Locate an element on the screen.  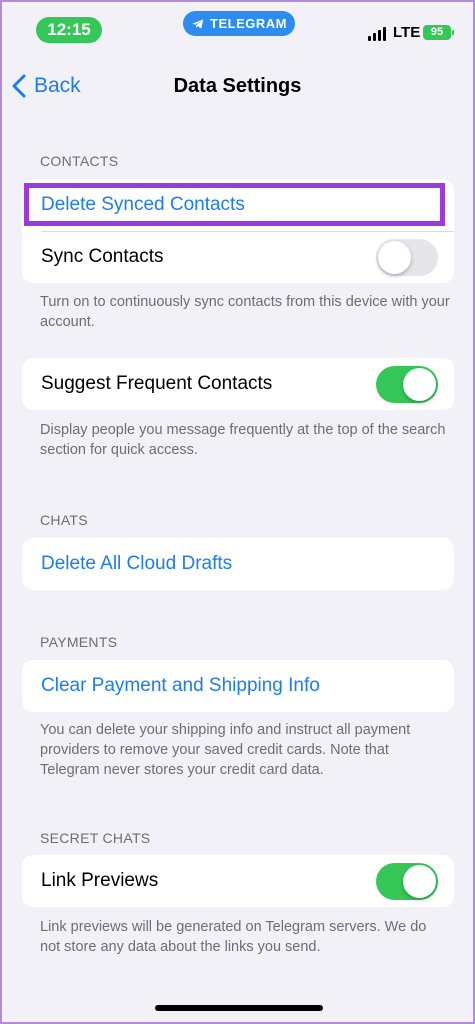
sync-contacts-label: Sync Contacts is located at coordinates (102, 256).